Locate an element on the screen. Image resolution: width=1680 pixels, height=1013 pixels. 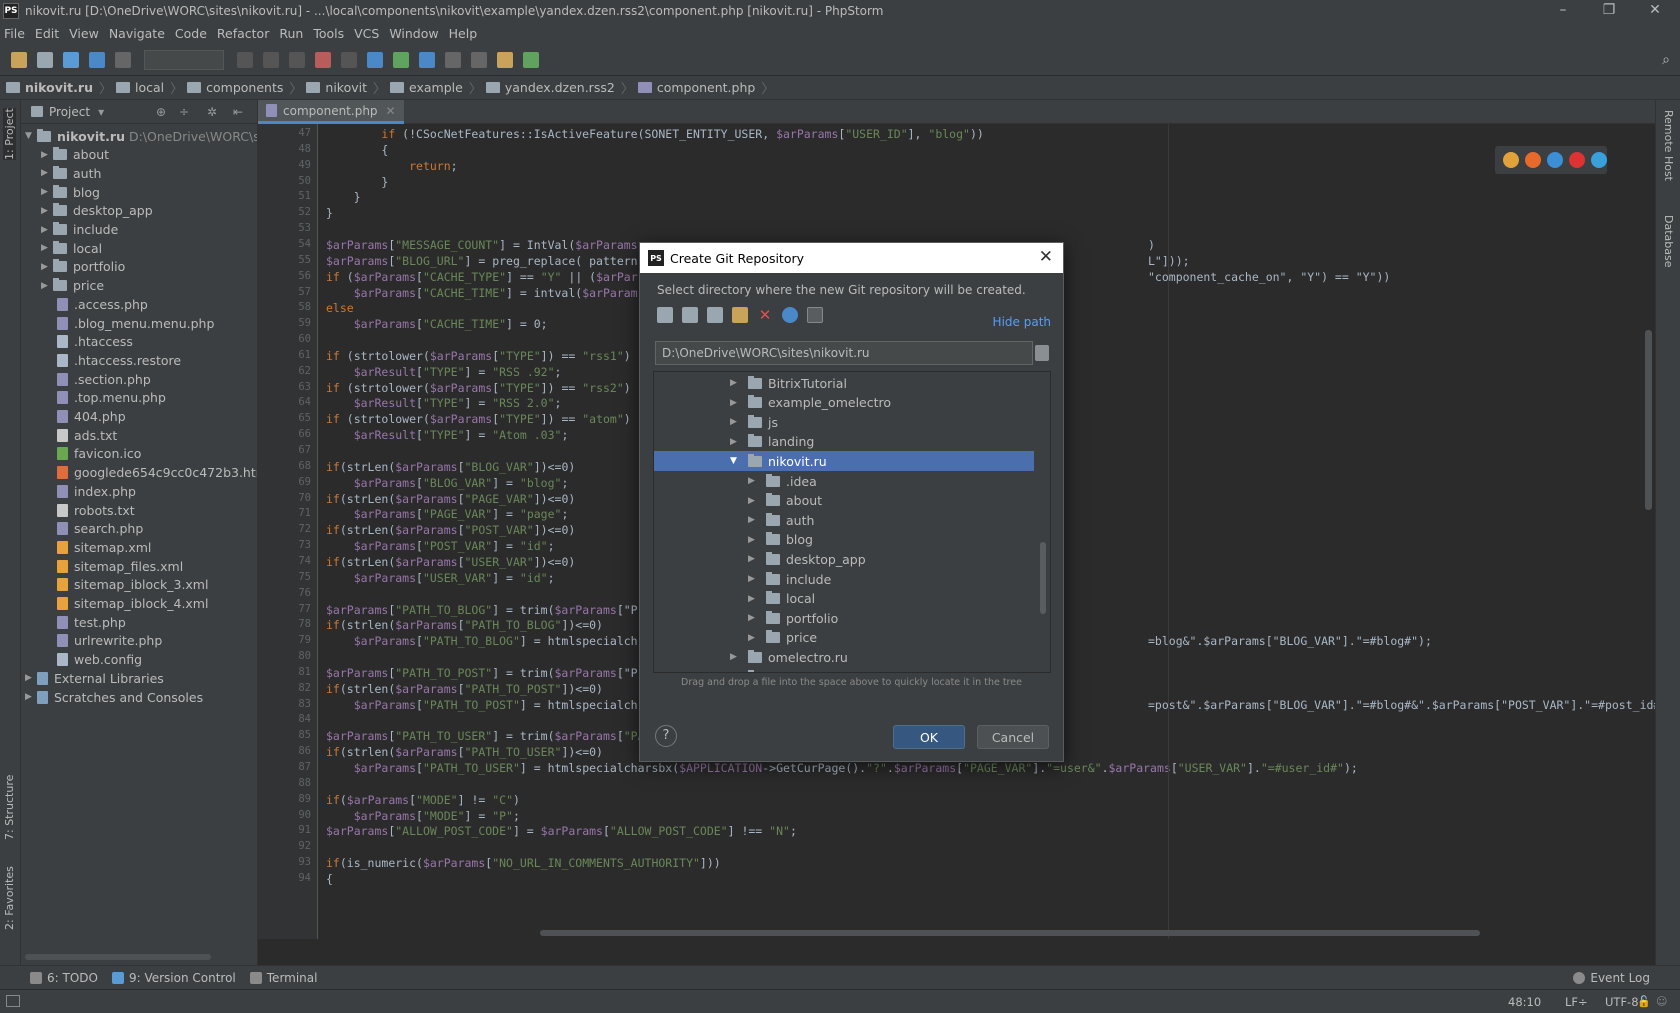
dir-tree-item: ▶ price is located at coordinates (844, 638).